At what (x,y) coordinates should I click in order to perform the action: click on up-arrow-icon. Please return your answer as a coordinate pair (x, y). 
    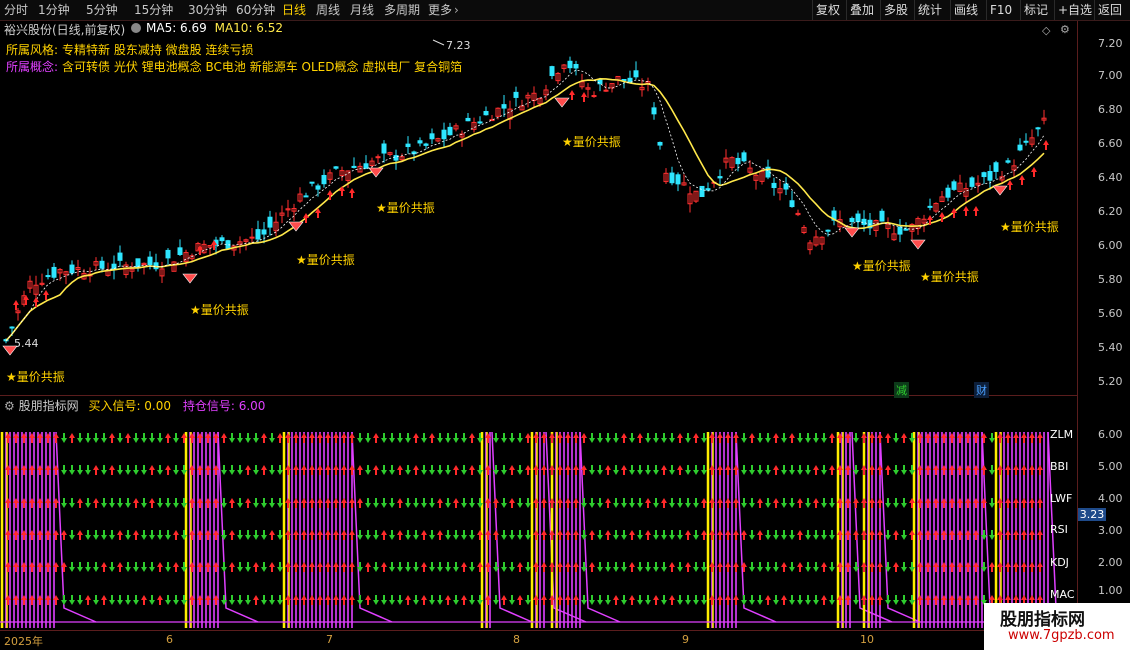
    Looking at the image, I should click on (584, 97).